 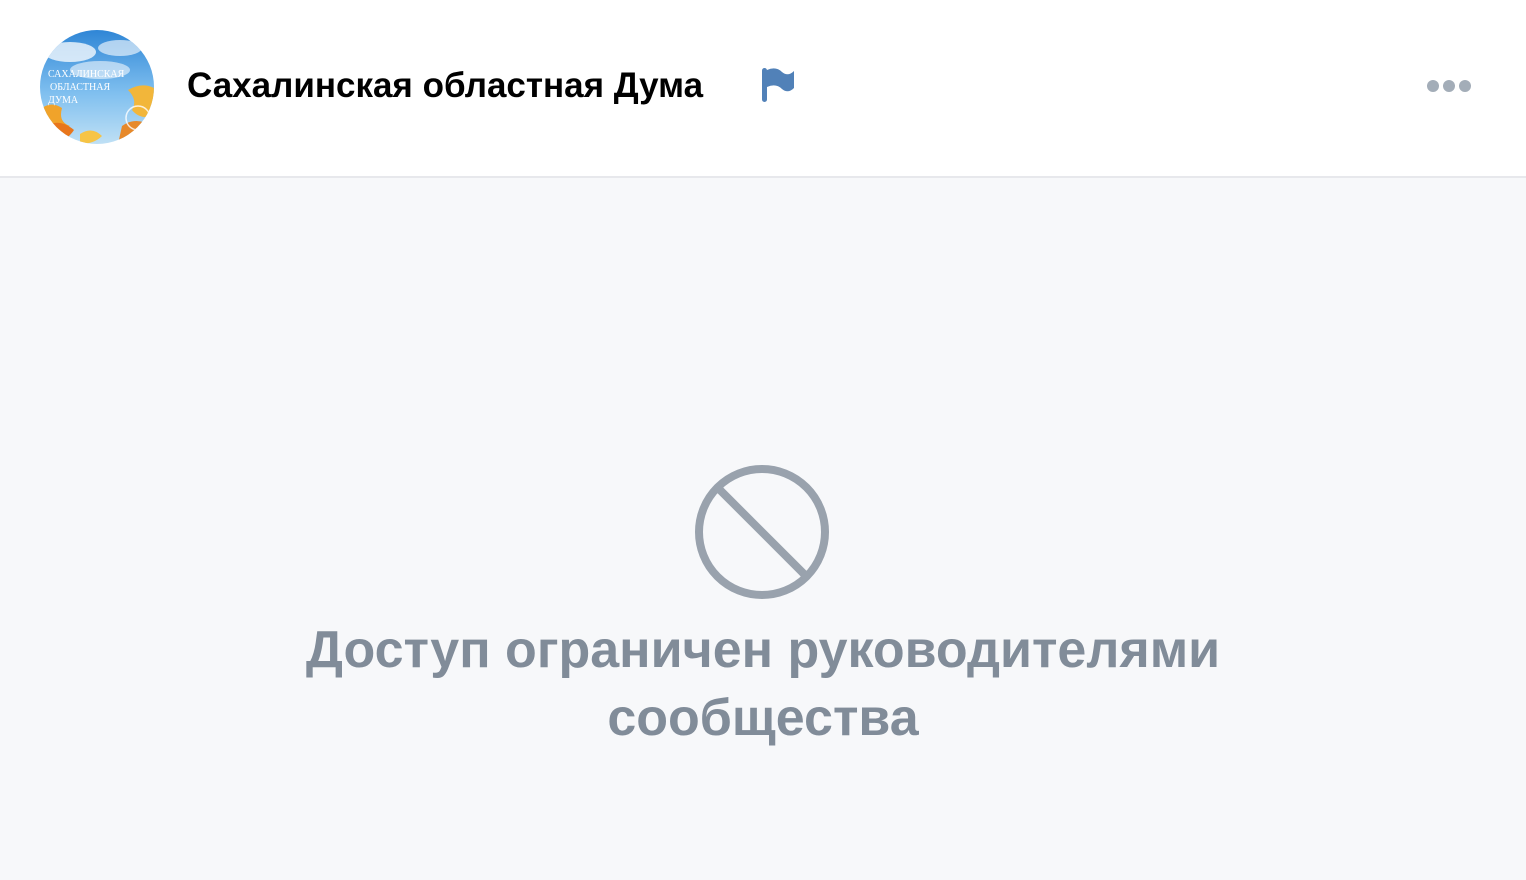 I want to click on avatar-logo-text: ДУМА, so click(x=63, y=100).